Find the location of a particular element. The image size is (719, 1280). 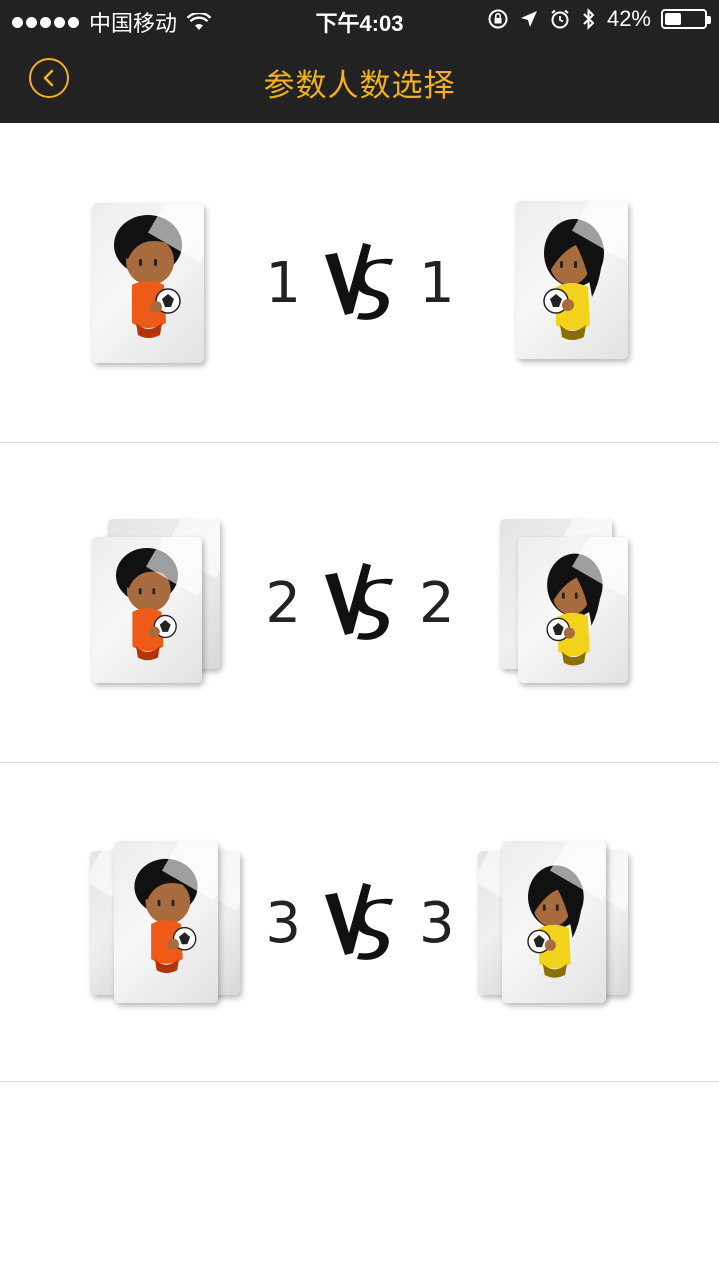

matchup-label: 2 2 is located at coordinates (360, 603).